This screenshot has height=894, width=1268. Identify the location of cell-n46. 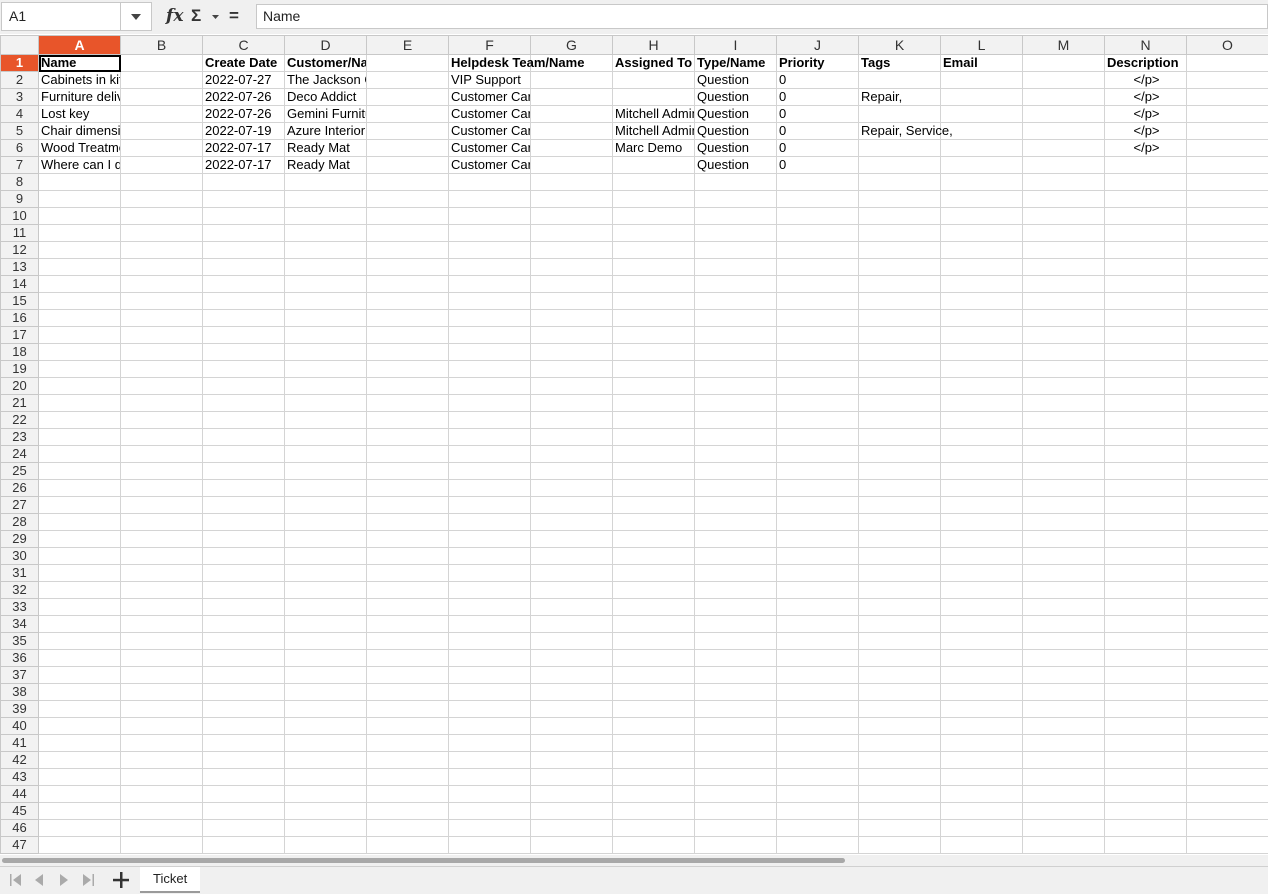
(1145, 828).